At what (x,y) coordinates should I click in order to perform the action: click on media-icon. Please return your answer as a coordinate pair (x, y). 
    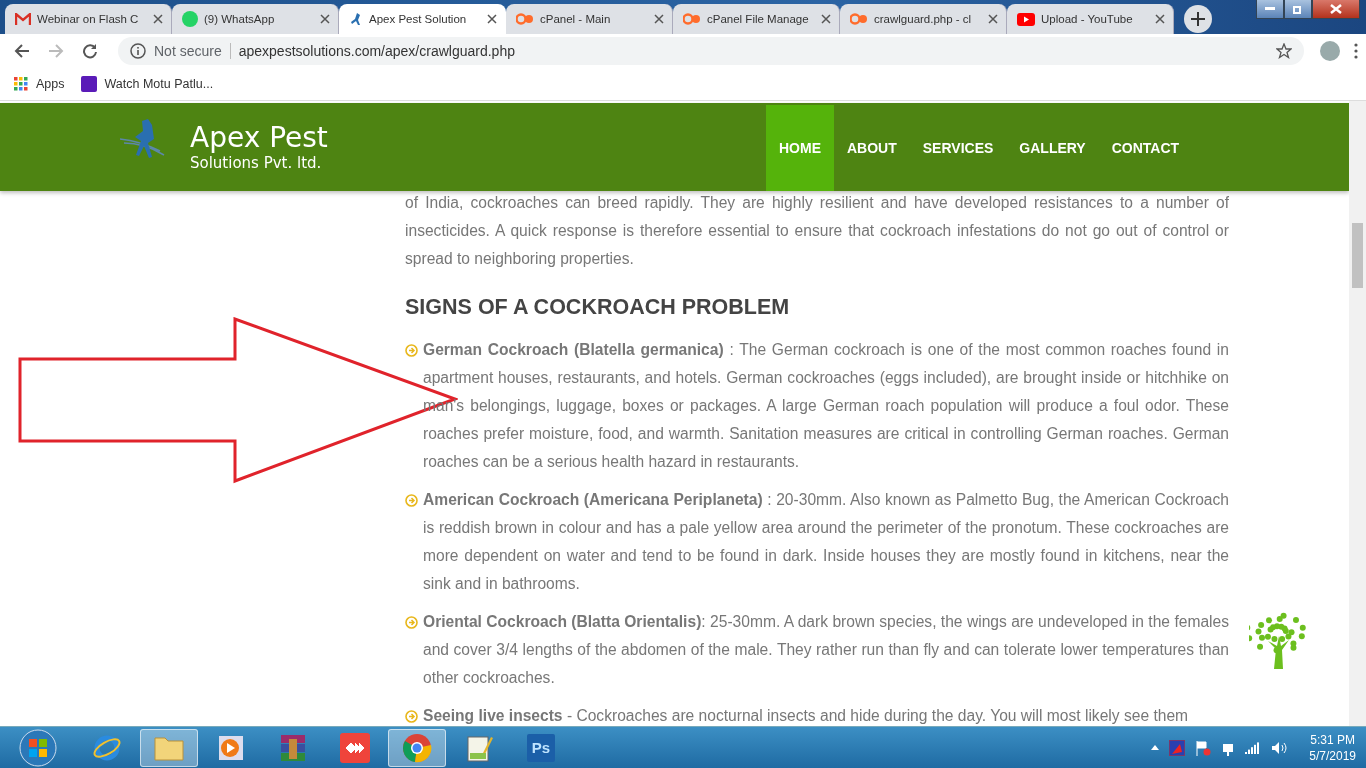
    Looking at the image, I should click on (231, 747).